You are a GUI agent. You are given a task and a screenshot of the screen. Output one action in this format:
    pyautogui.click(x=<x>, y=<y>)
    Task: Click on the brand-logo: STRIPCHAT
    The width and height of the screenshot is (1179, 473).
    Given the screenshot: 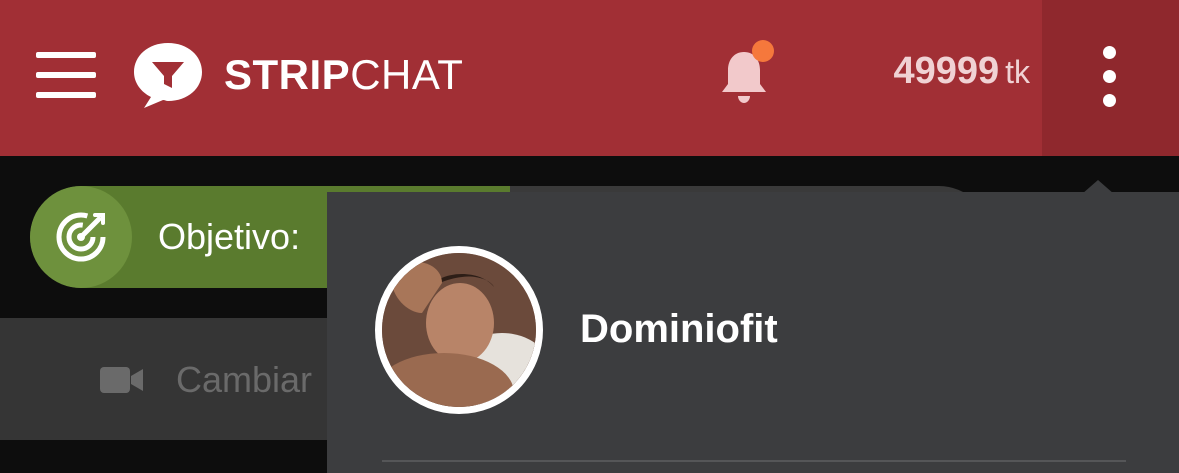 What is the action you would take?
    pyautogui.click(x=296, y=75)
    